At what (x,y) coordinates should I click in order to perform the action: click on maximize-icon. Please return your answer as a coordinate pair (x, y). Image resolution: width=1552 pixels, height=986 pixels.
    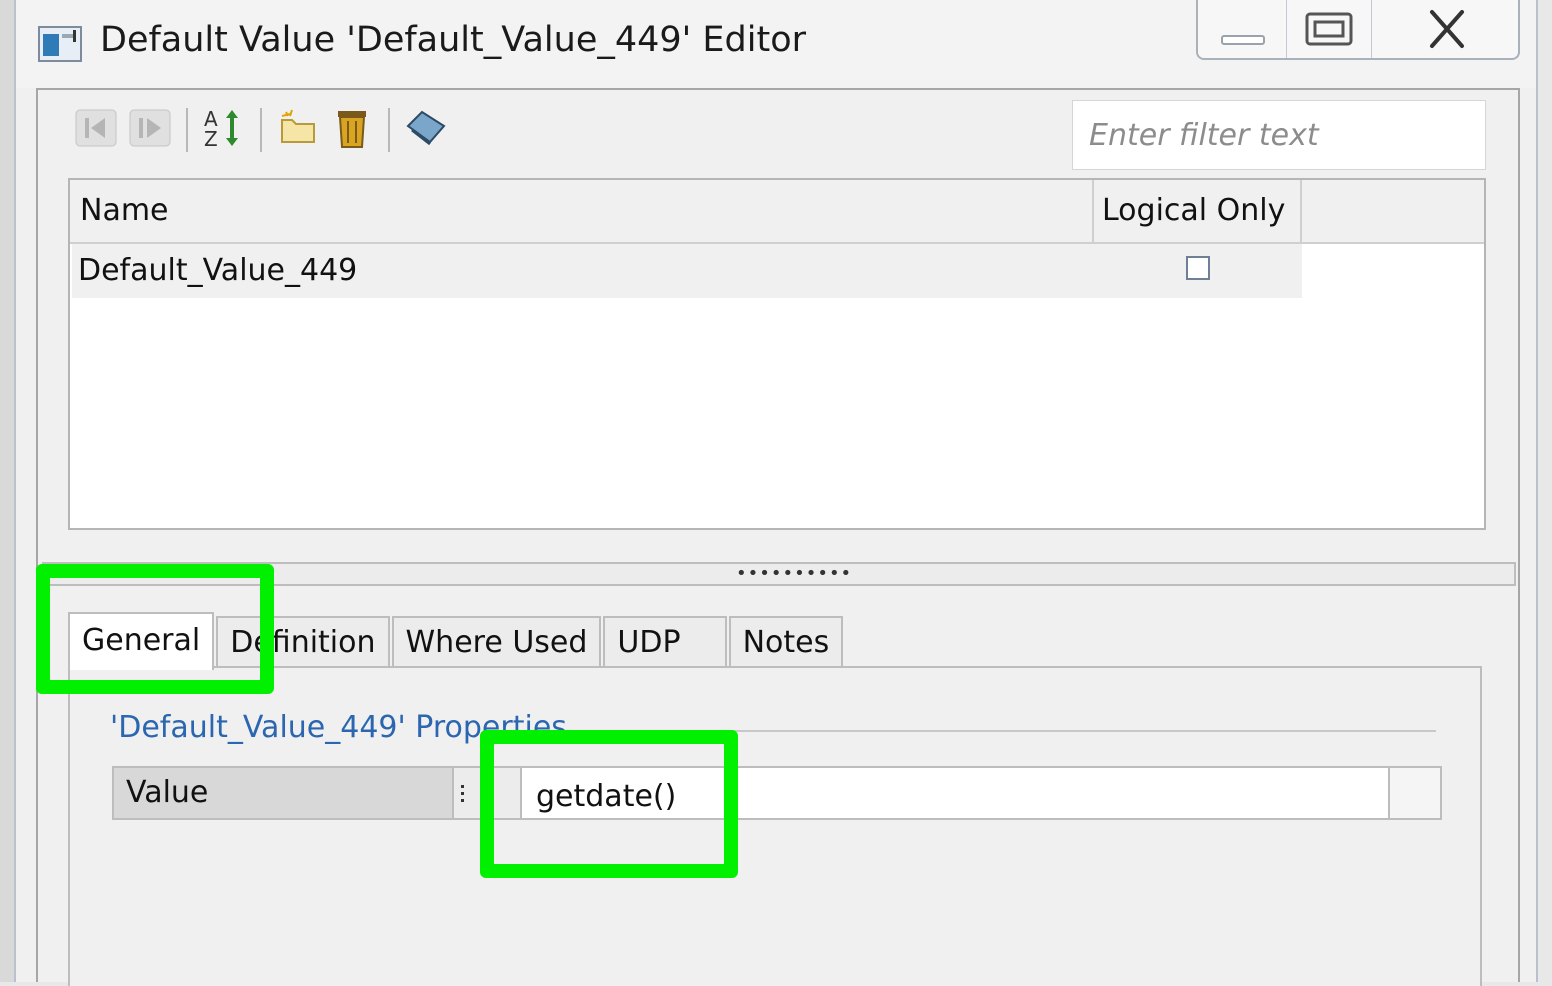
    Looking at the image, I should click on (1329, 38).